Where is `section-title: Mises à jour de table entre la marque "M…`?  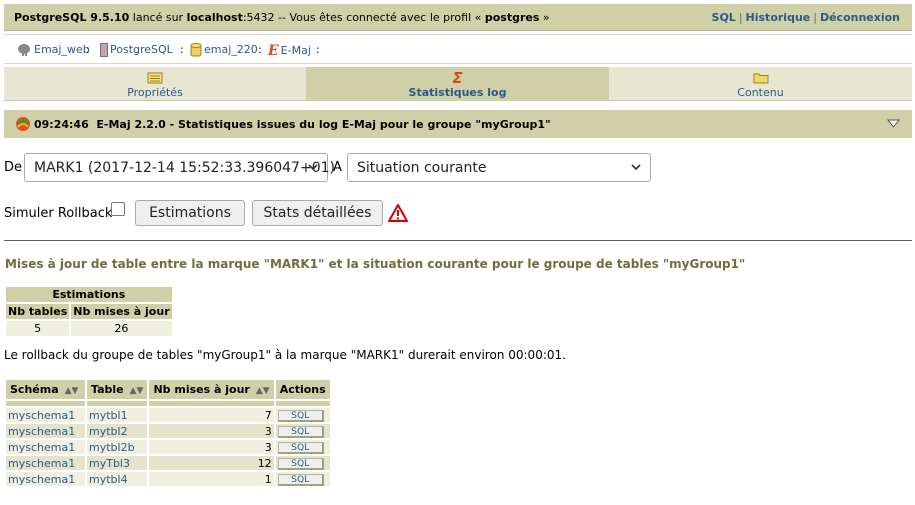 section-title: Mises à jour de table entre la marque "M… is located at coordinates (375, 264).